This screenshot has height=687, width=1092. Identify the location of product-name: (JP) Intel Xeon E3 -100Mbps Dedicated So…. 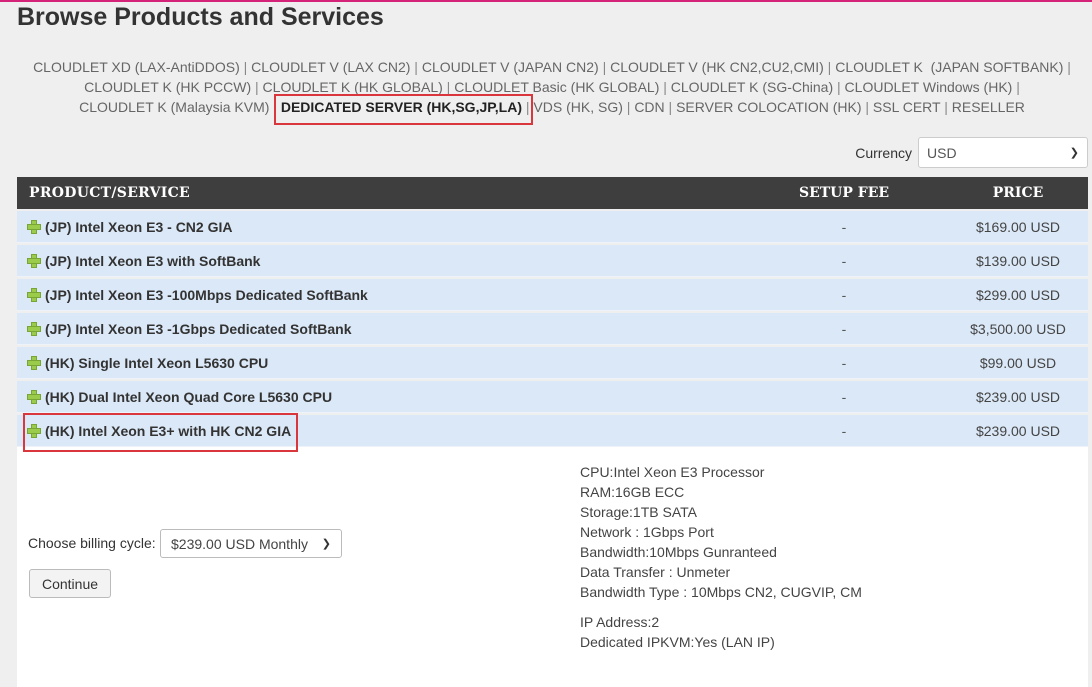
(206, 294).